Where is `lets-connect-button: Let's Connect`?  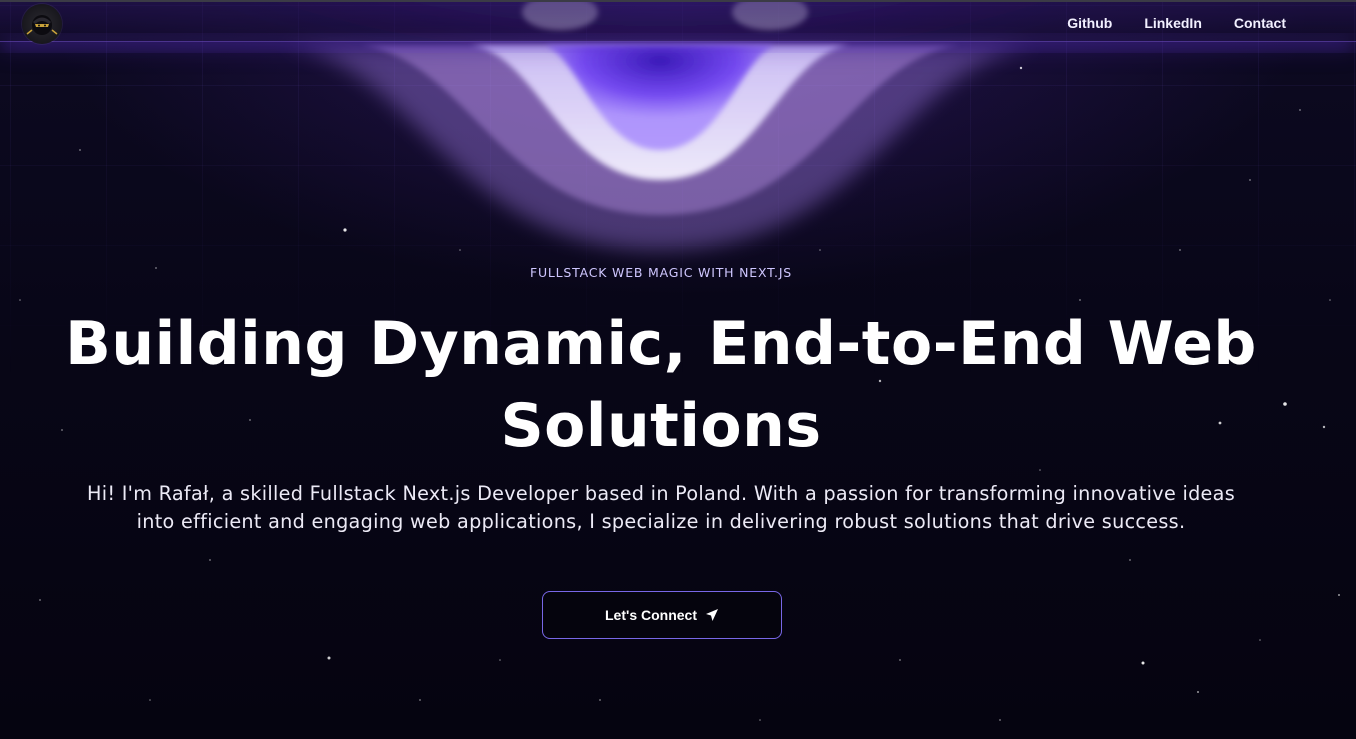
lets-connect-button: Let's Connect is located at coordinates (662, 615).